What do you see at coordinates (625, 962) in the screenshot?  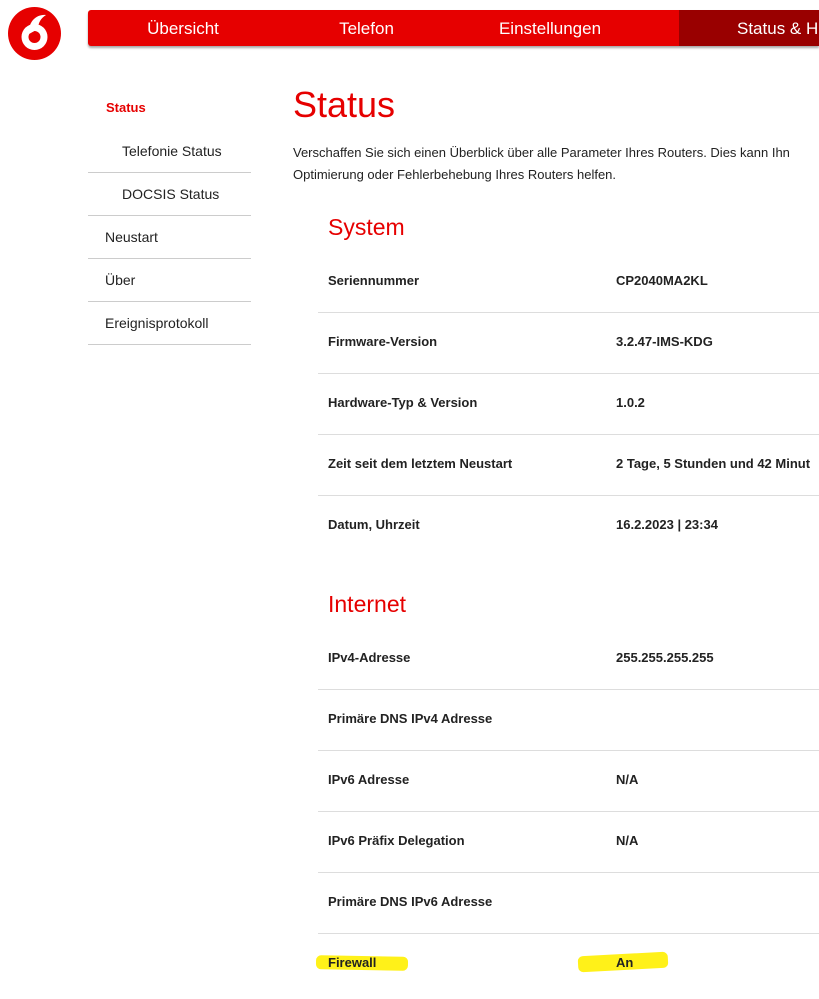 I see `row-value: An` at bounding box center [625, 962].